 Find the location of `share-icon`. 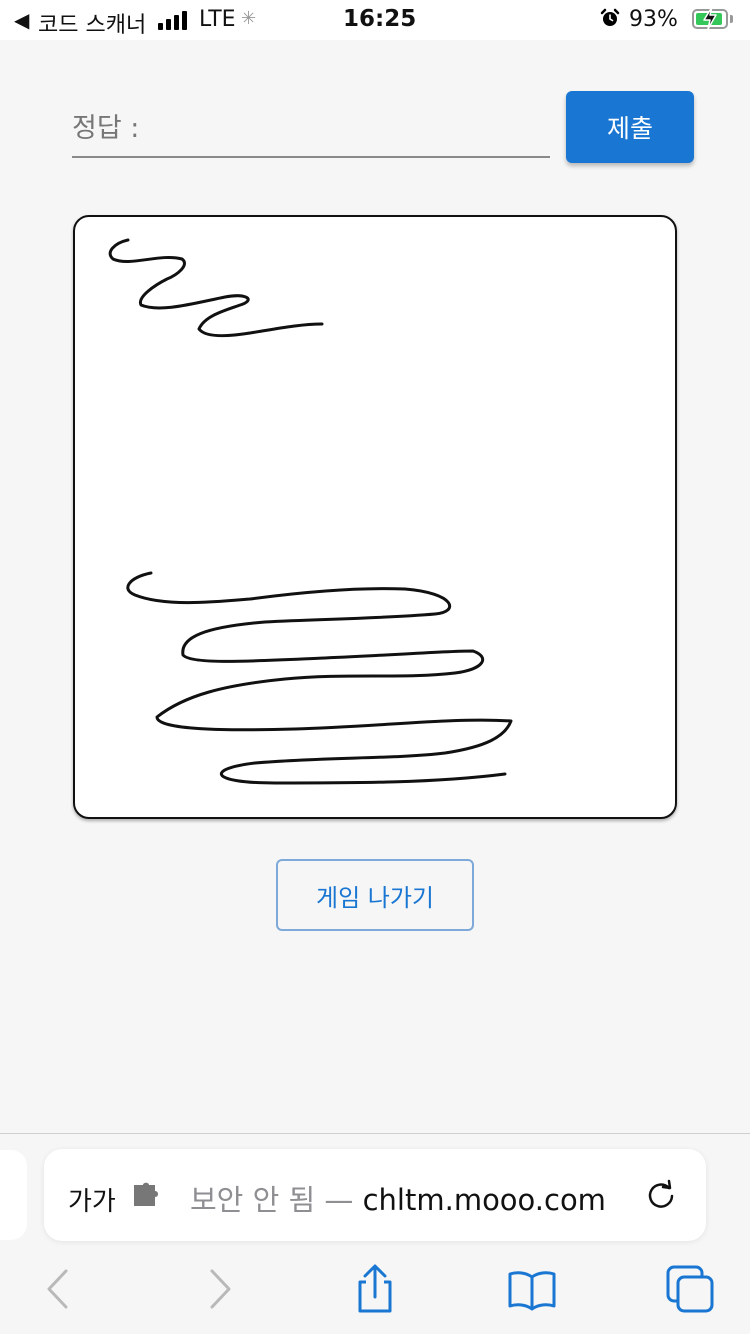

share-icon is located at coordinates (375, 1289).